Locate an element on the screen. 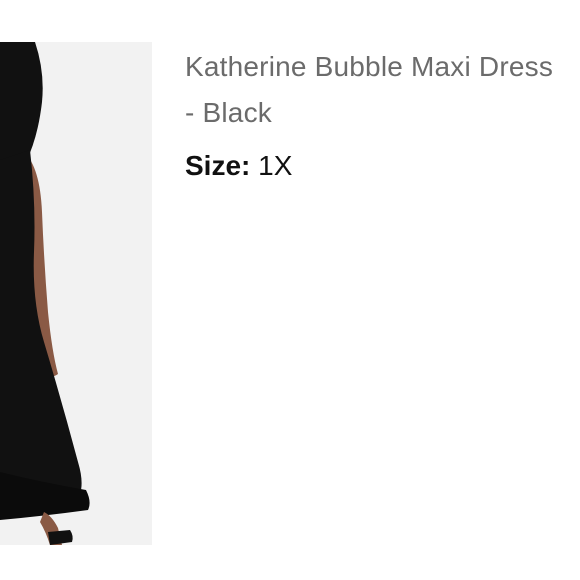 The height and width of the screenshot is (580, 580). size-label: Size: is located at coordinates (218, 165).